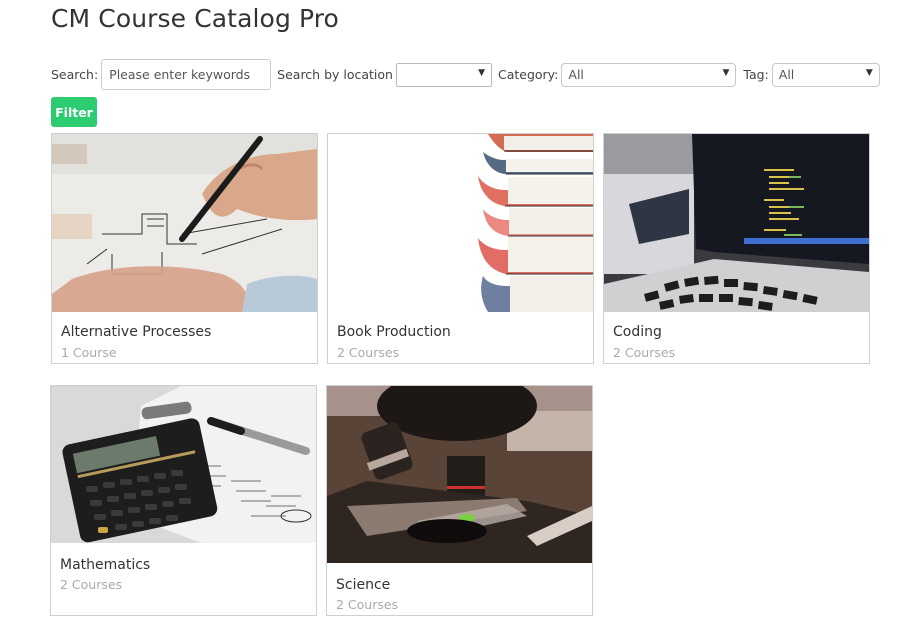 The width and height of the screenshot is (900, 640). Describe the element at coordinates (184, 223) in the screenshot. I see `architect-drawing-image` at that location.